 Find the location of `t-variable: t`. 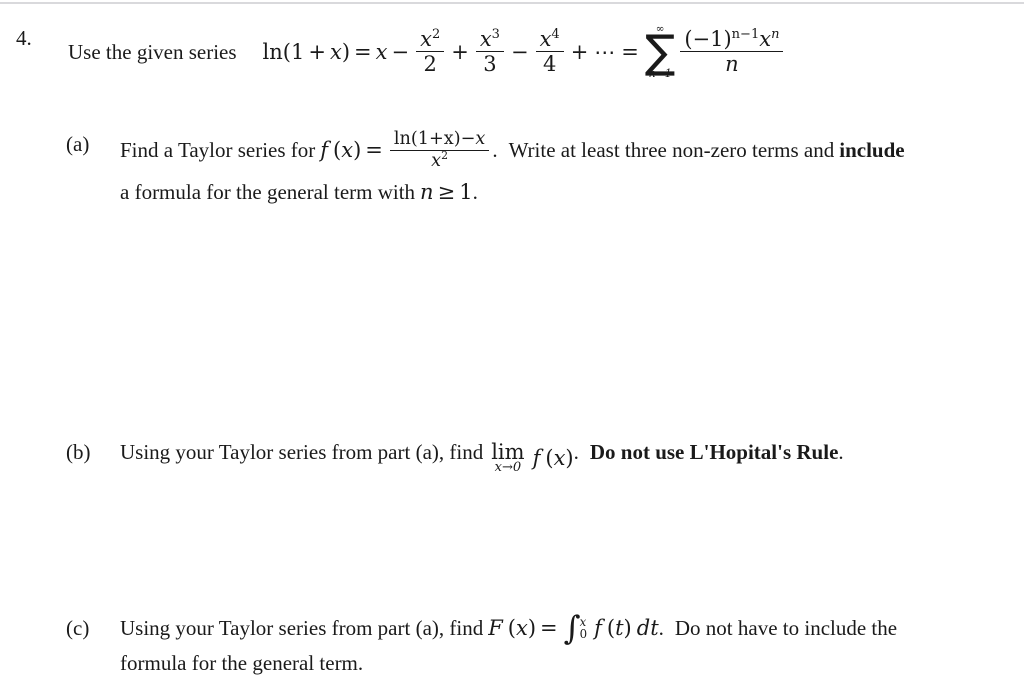

t-variable: t is located at coordinates (619, 628).